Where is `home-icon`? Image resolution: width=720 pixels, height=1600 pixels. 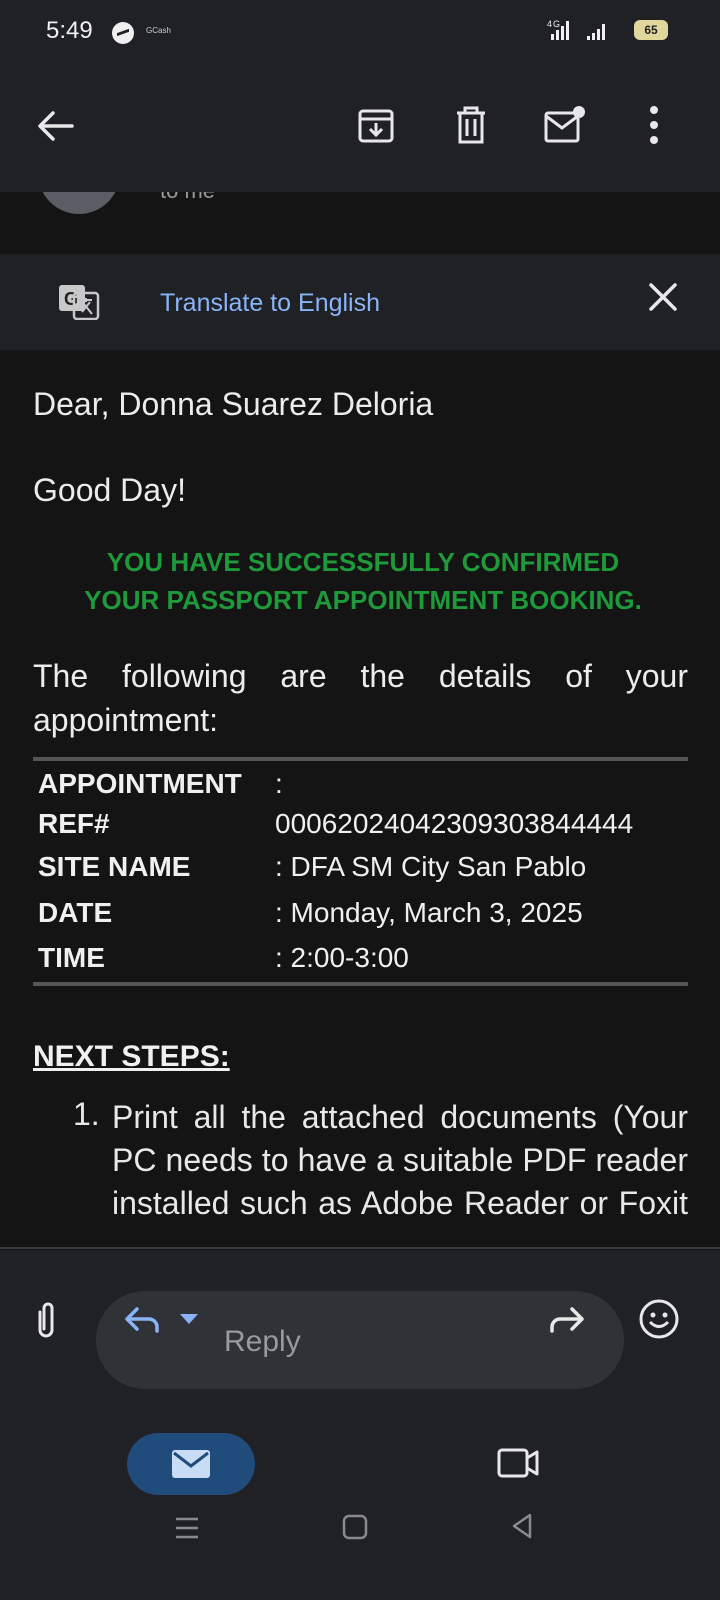 home-icon is located at coordinates (355, 1527).